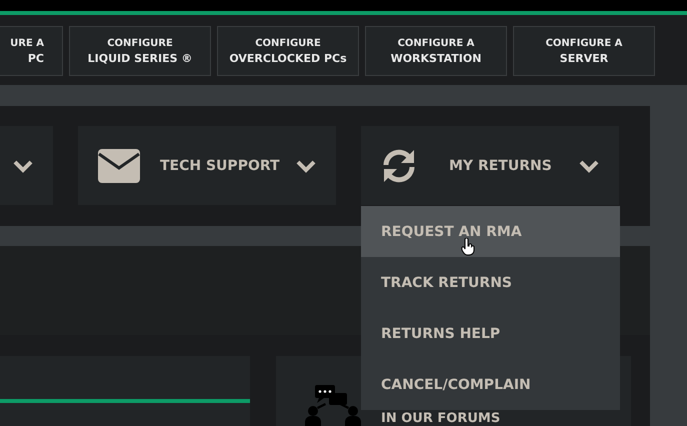 This screenshot has height=426, width=687. What do you see at coordinates (440, 418) in the screenshot?
I see `forum-text: IN OUR FORUMS` at bounding box center [440, 418].